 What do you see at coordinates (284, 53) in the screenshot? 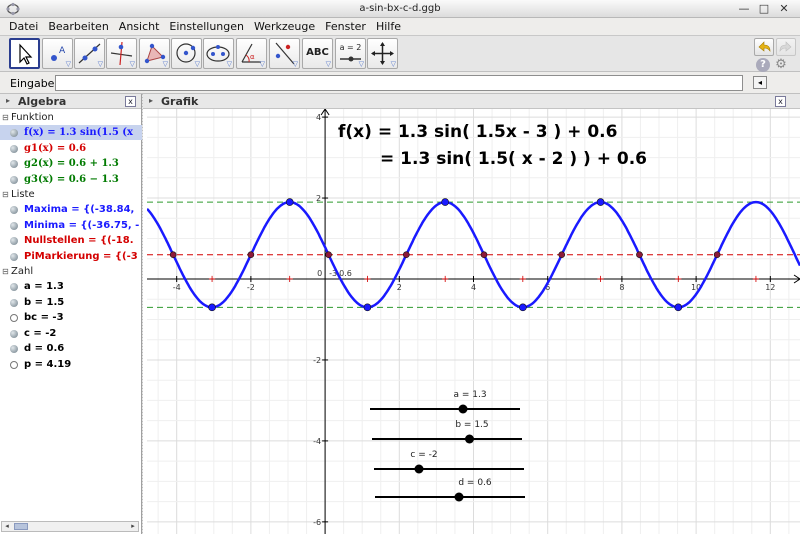
I see `reflect-tool-button: ▽` at bounding box center [284, 53].